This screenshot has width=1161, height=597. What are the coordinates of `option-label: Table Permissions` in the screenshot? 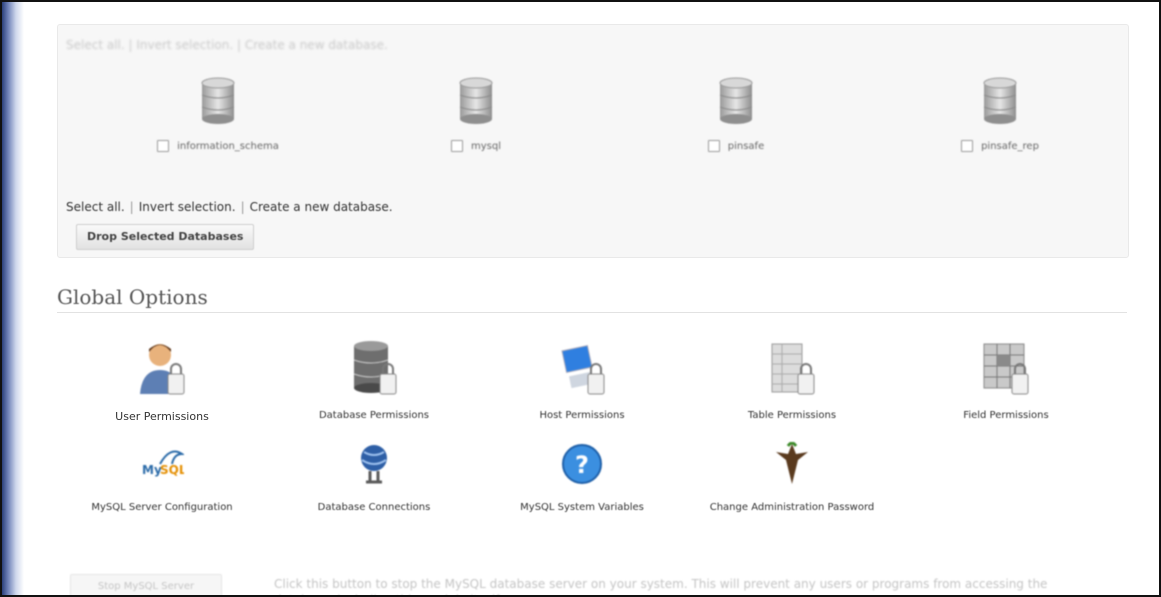 It's located at (792, 415).